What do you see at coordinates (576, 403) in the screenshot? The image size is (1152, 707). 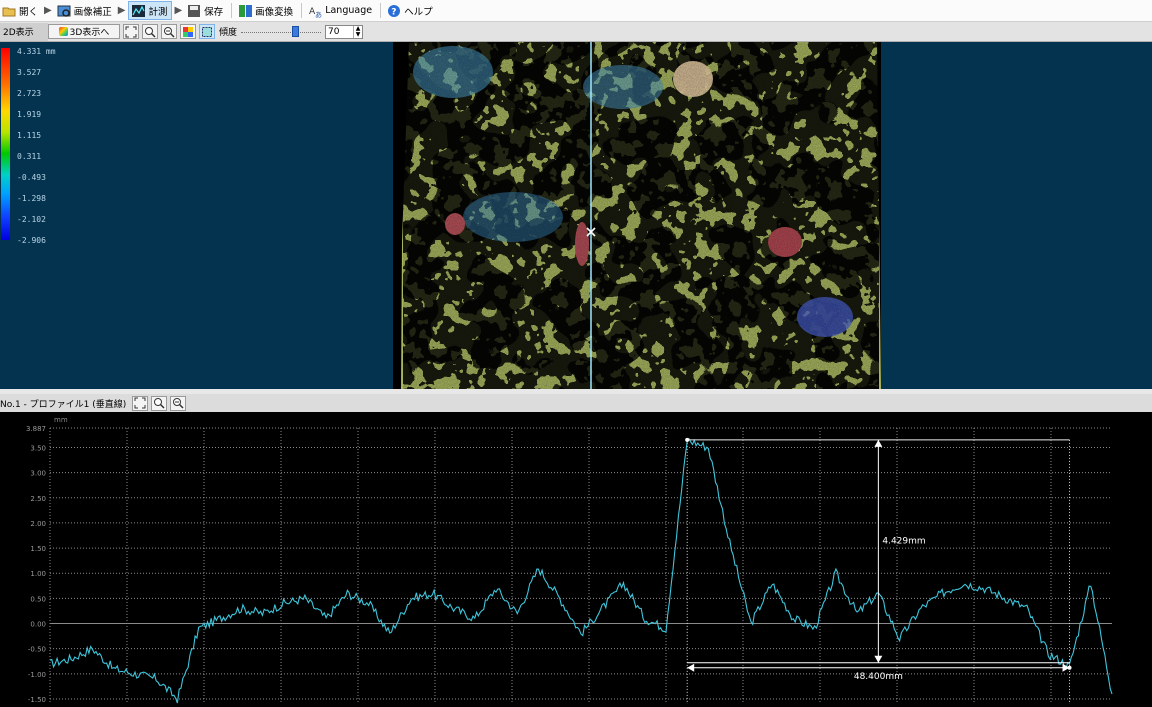 I see `profile-toolbar: No.1 - プロファイル1 (垂直線)` at bounding box center [576, 403].